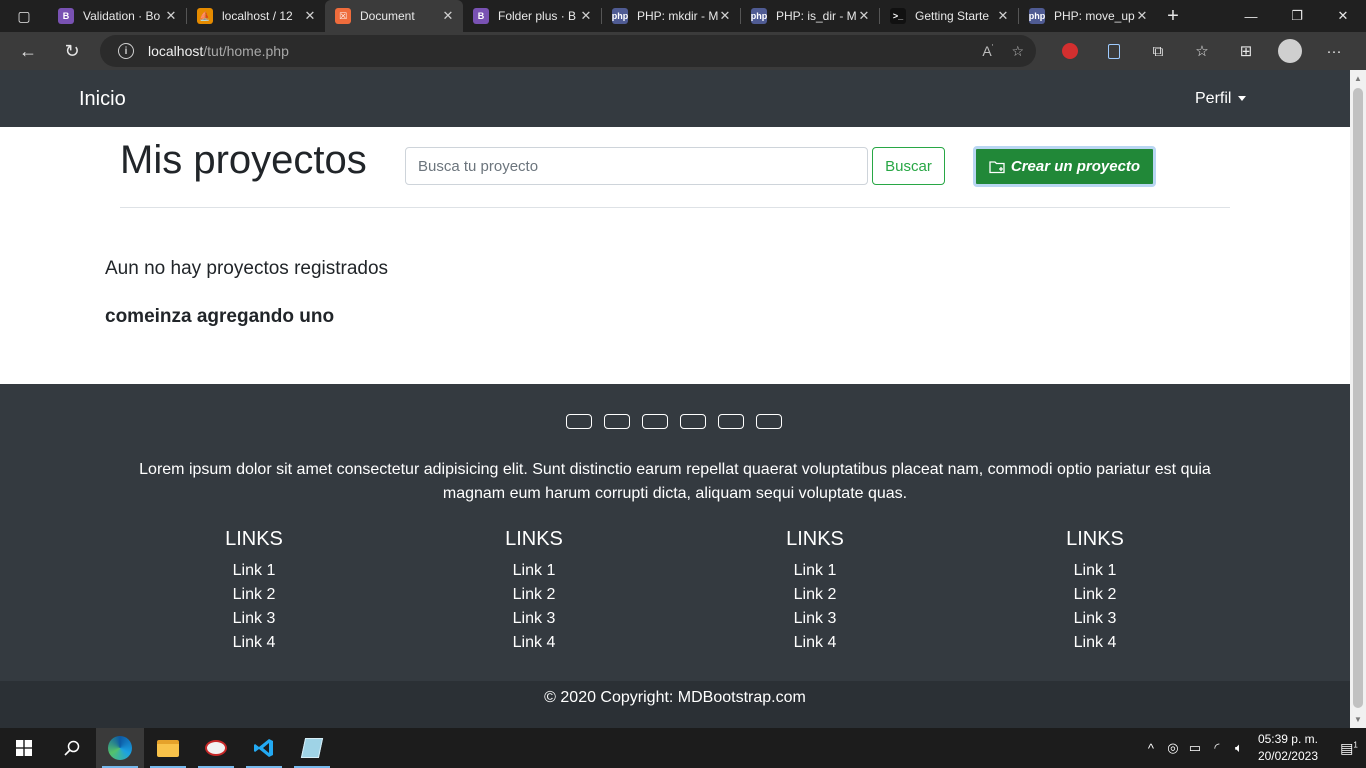 The image size is (1366, 768). I want to click on browser-tab: php PHP: move_up ✕, so click(1088, 16).